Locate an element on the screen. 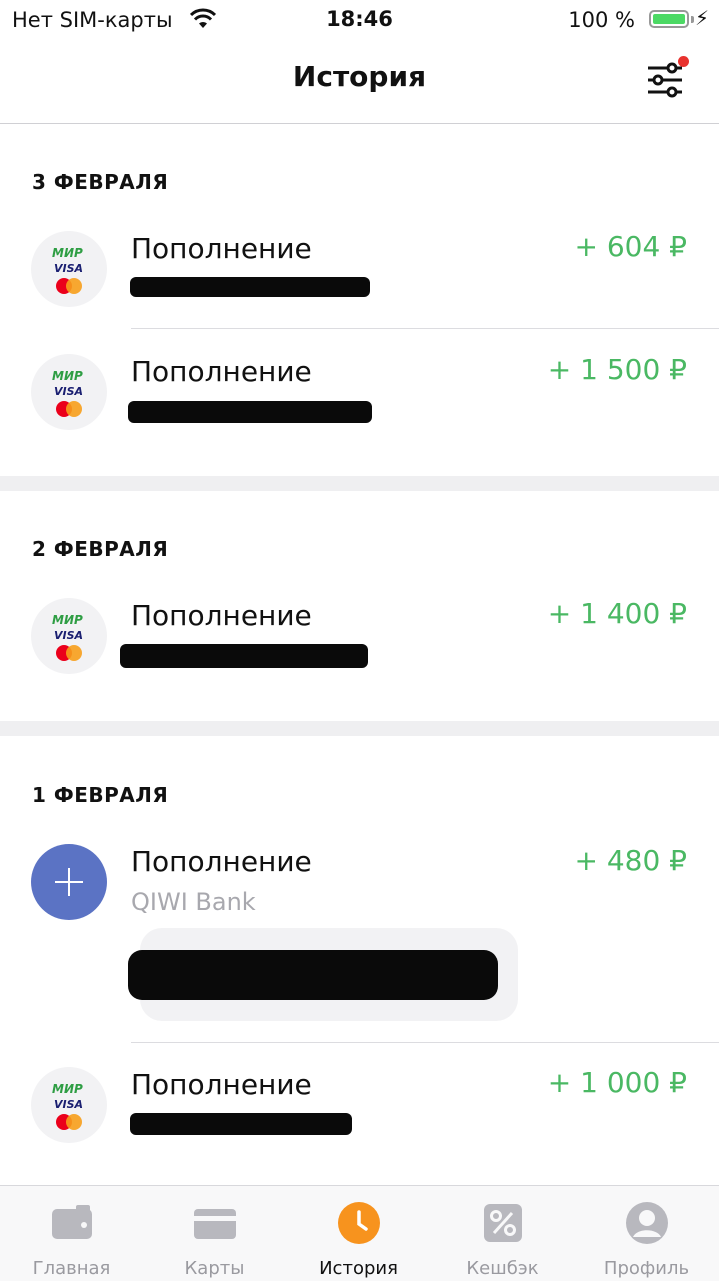  tab-history: История is located at coordinates (358, 1233).